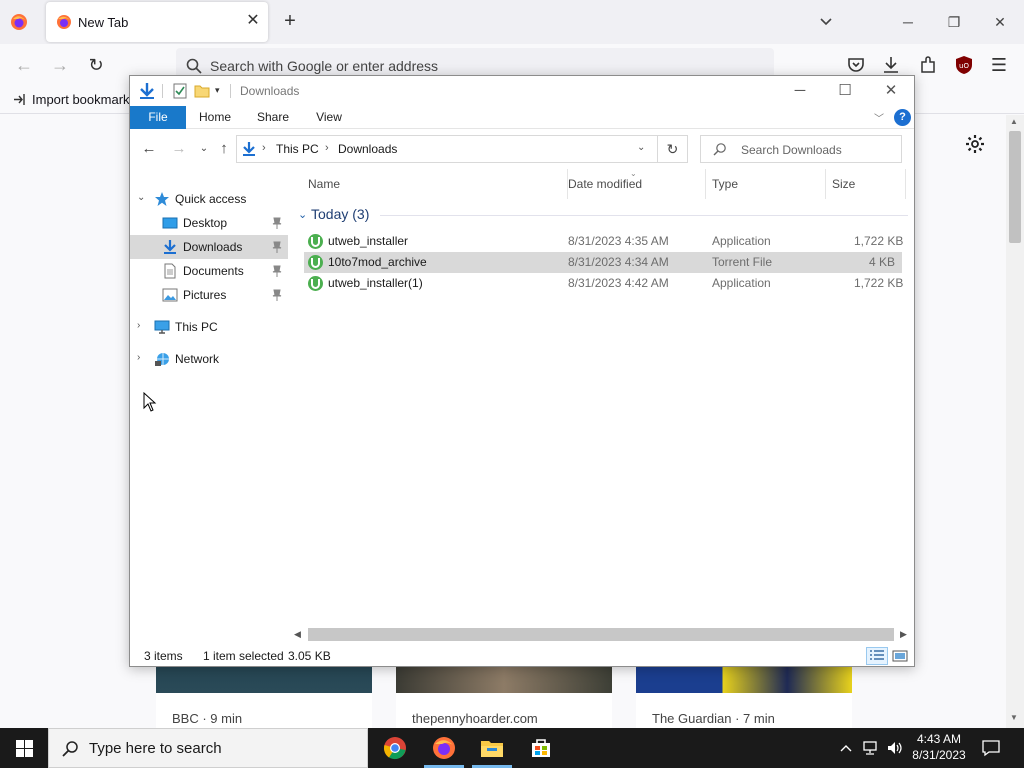  I want to click on search-downloads-input: Search Downloads, so click(801, 149).